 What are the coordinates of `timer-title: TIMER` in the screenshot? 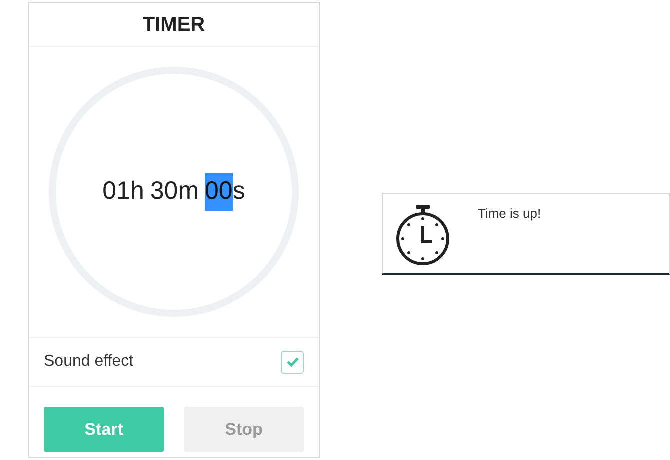 It's located at (174, 25).